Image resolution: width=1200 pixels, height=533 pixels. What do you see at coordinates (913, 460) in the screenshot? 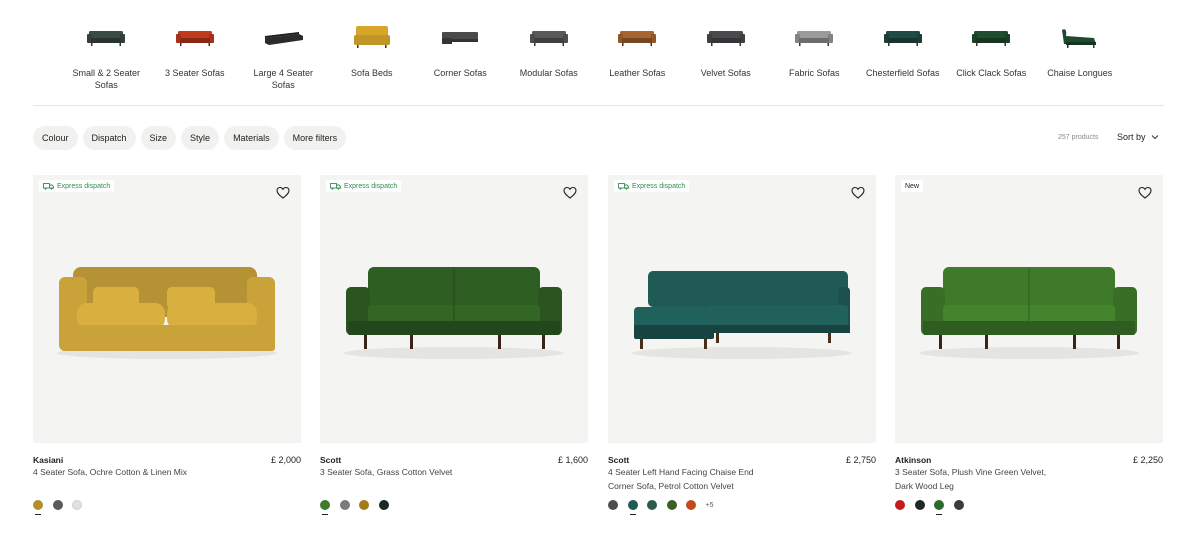
I see `product-name: Atkinson` at bounding box center [913, 460].